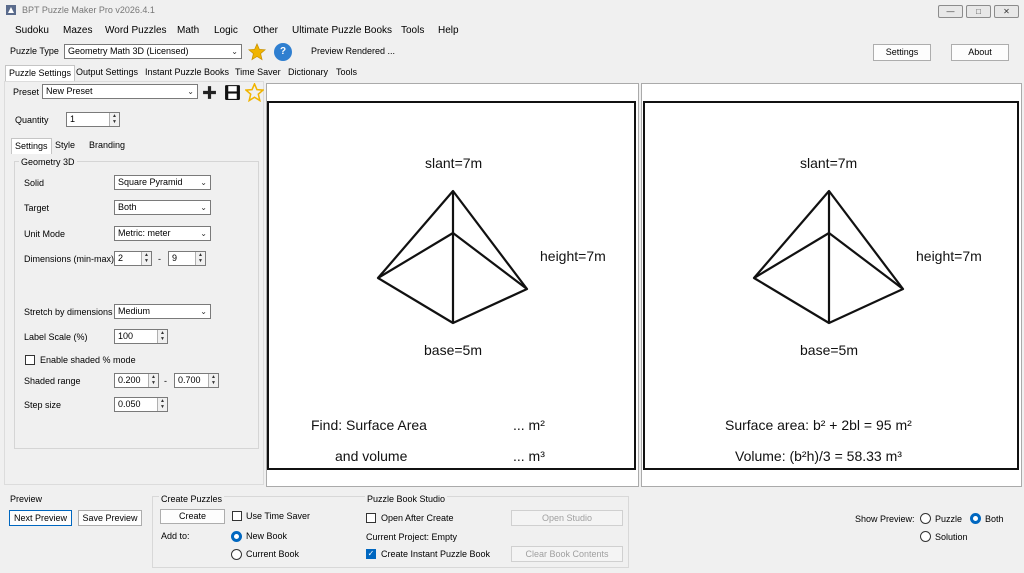 This screenshot has height=573, width=1024. What do you see at coordinates (68, 312) in the screenshot?
I see `stretch-label: Stretch by dimensions` at bounding box center [68, 312].